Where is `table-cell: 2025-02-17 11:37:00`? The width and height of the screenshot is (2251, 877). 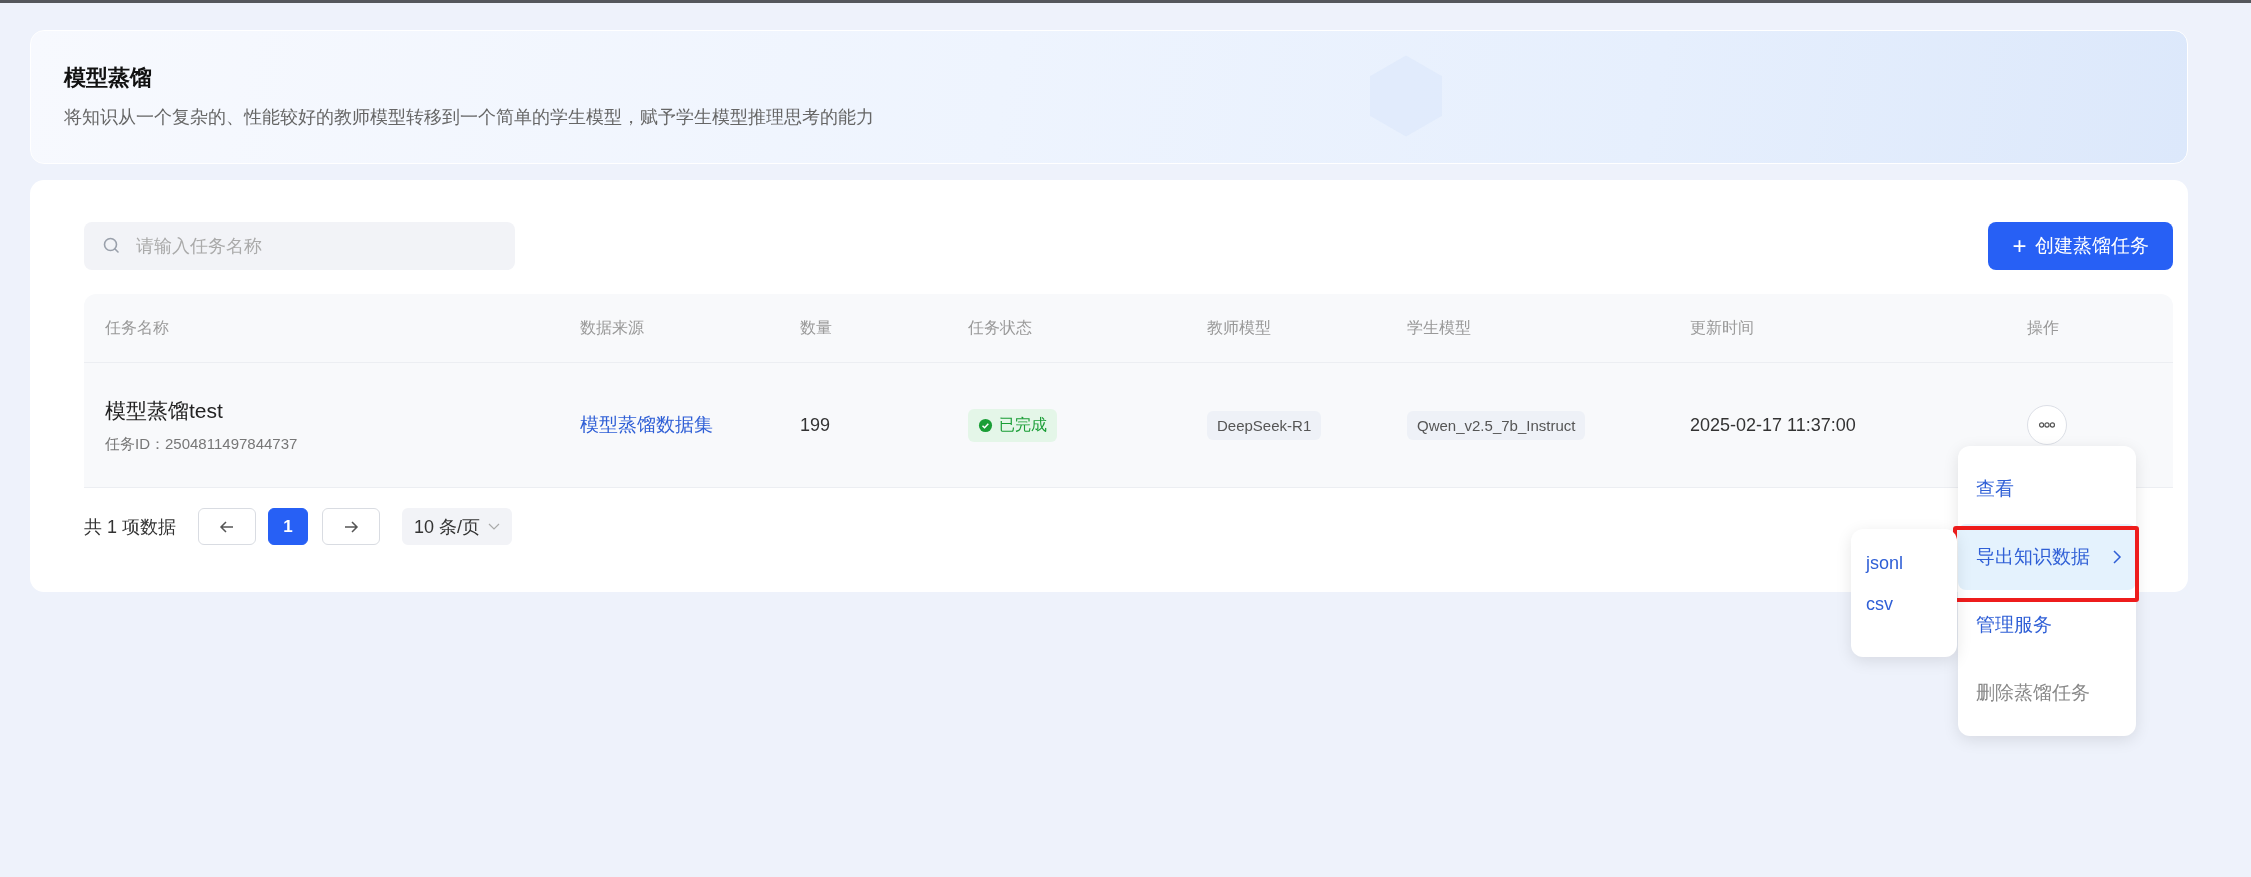
table-cell: 2025-02-17 11:37:00 is located at coordinates (1773, 424).